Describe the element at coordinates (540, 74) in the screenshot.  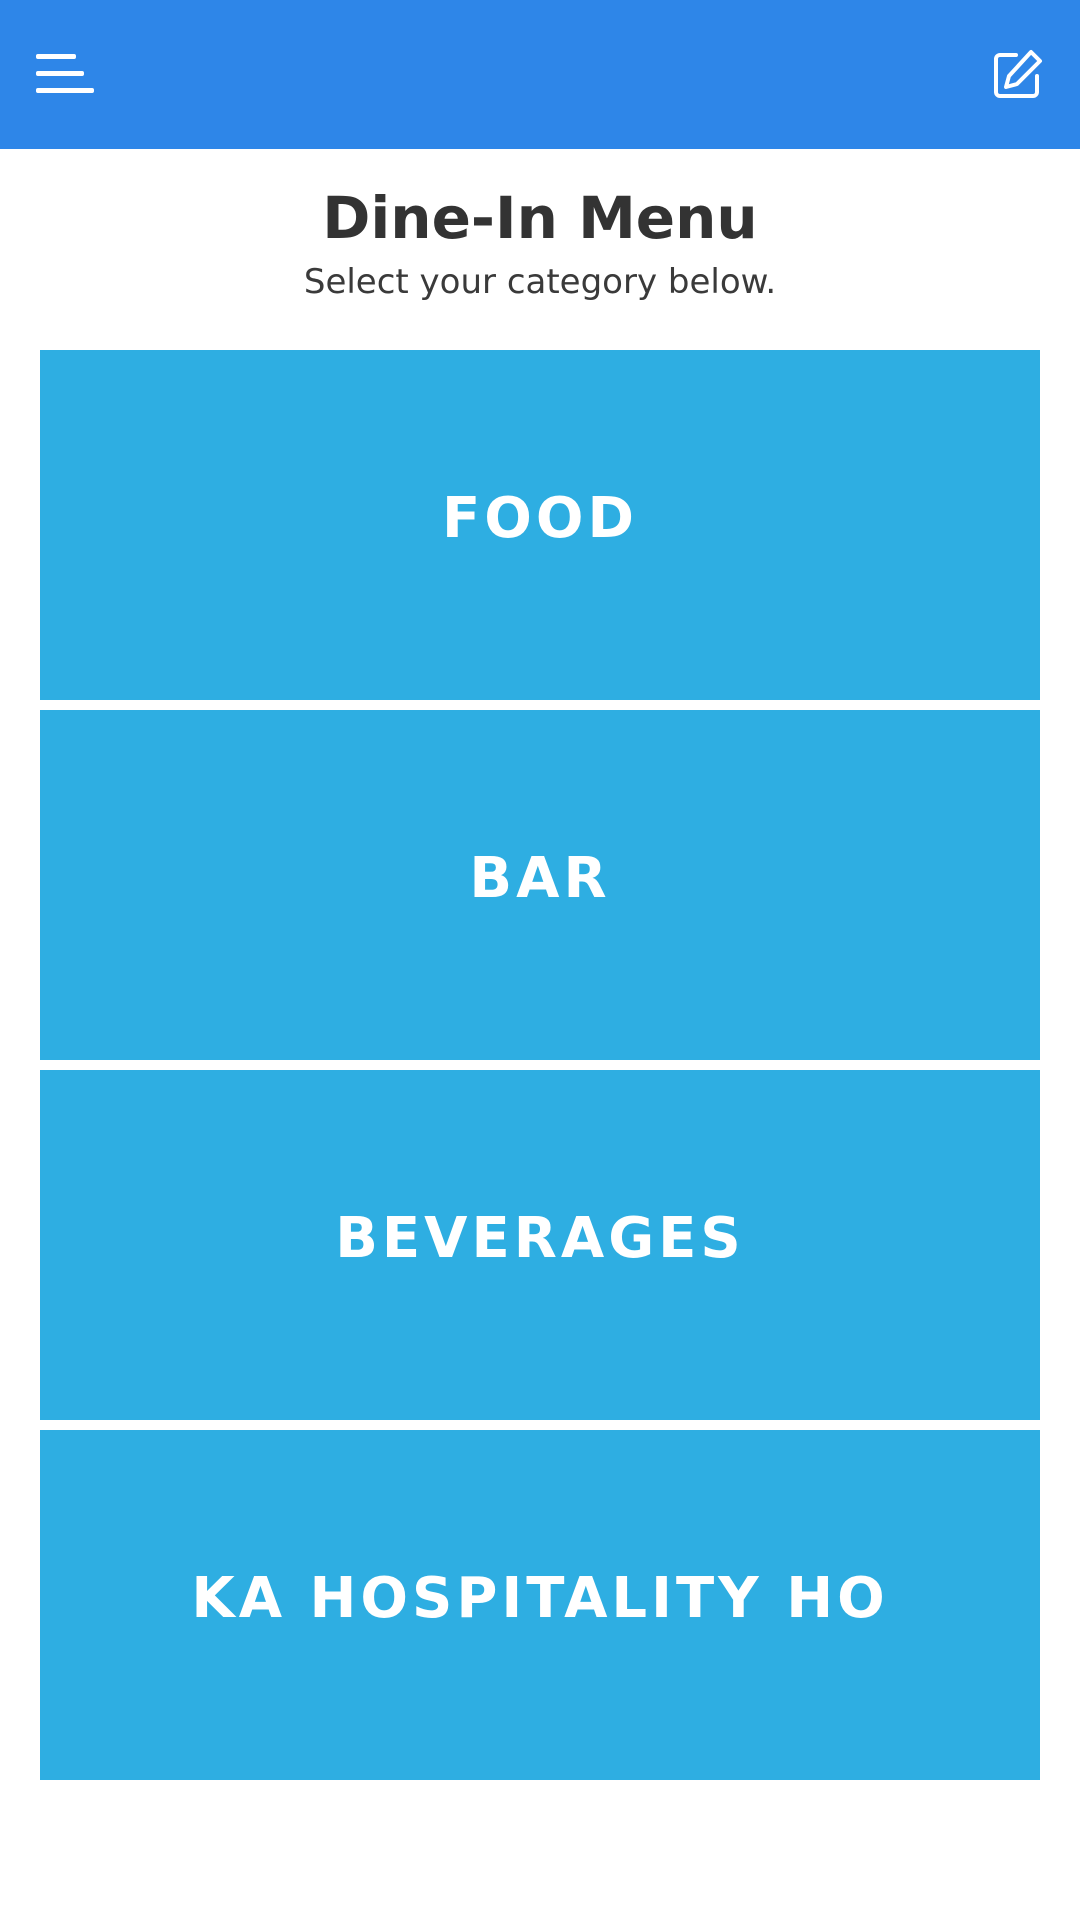
I see `app-header` at that location.